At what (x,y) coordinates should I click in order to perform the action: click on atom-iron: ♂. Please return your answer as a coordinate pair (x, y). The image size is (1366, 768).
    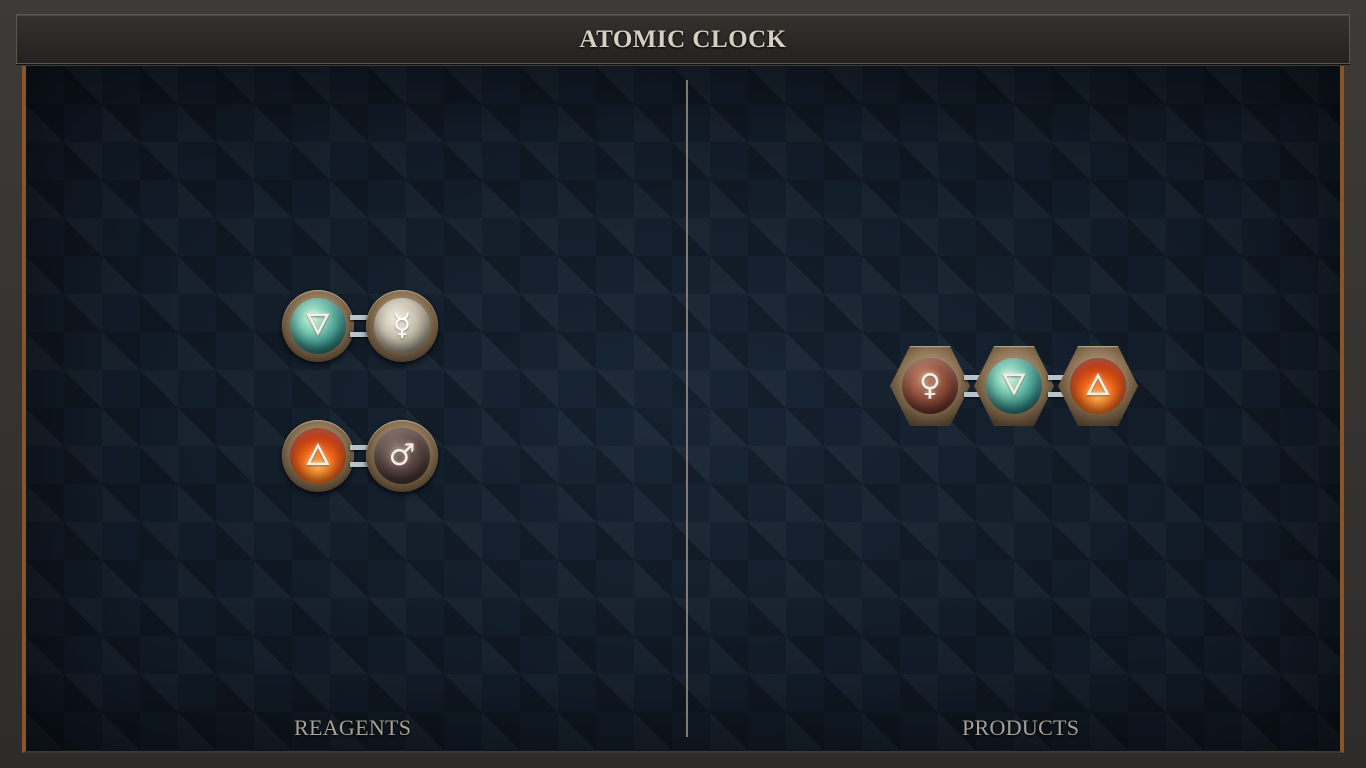
    Looking at the image, I should click on (402, 456).